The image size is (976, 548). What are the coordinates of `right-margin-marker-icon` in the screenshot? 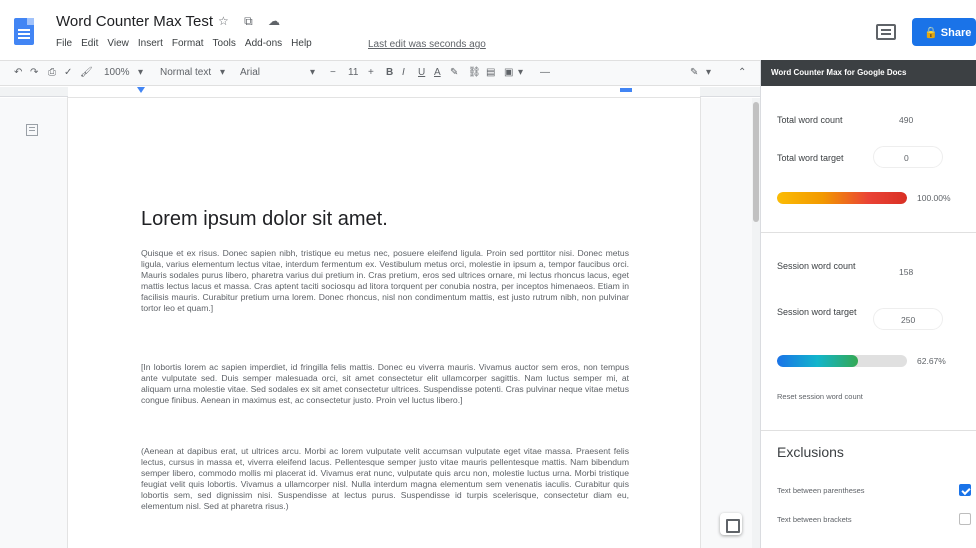 It's located at (626, 90).